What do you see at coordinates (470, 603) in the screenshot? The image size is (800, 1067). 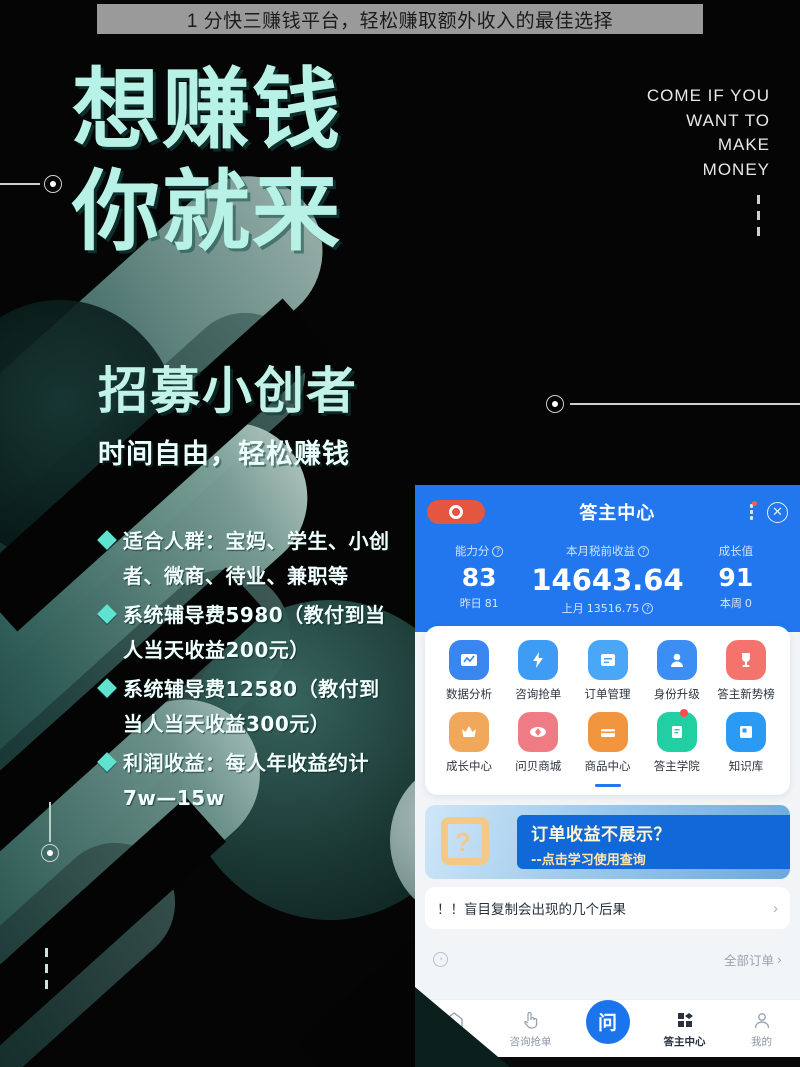 I see `stat-sub-prefix: 昨日` at bounding box center [470, 603].